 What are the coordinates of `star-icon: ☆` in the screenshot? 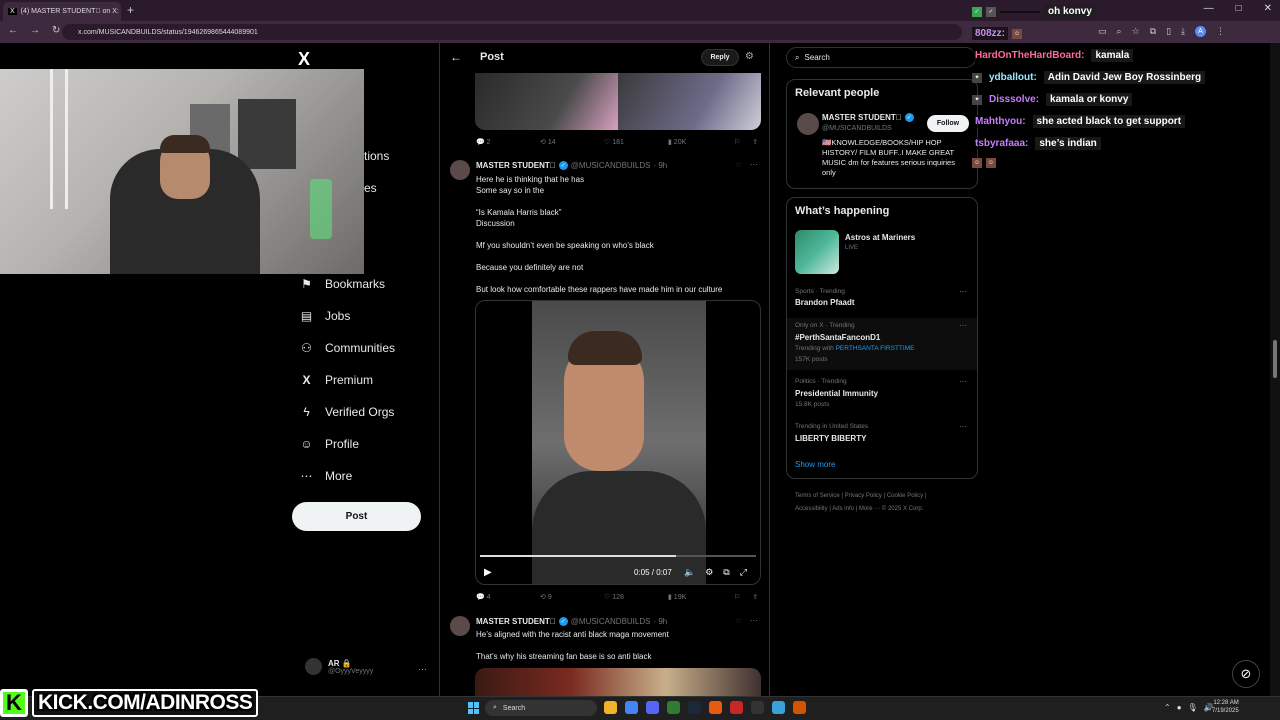 It's located at (1136, 31).